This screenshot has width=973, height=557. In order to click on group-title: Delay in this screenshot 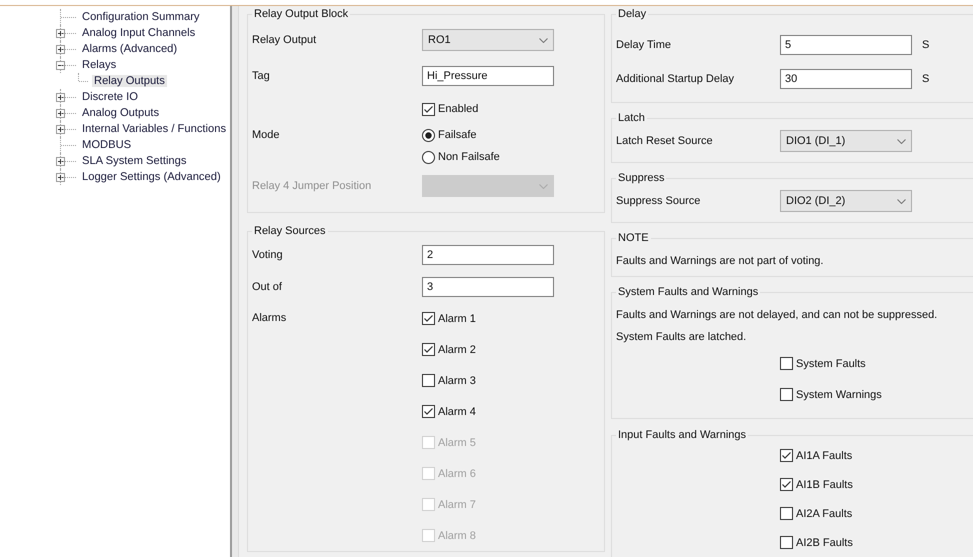, I will do `click(632, 14)`.